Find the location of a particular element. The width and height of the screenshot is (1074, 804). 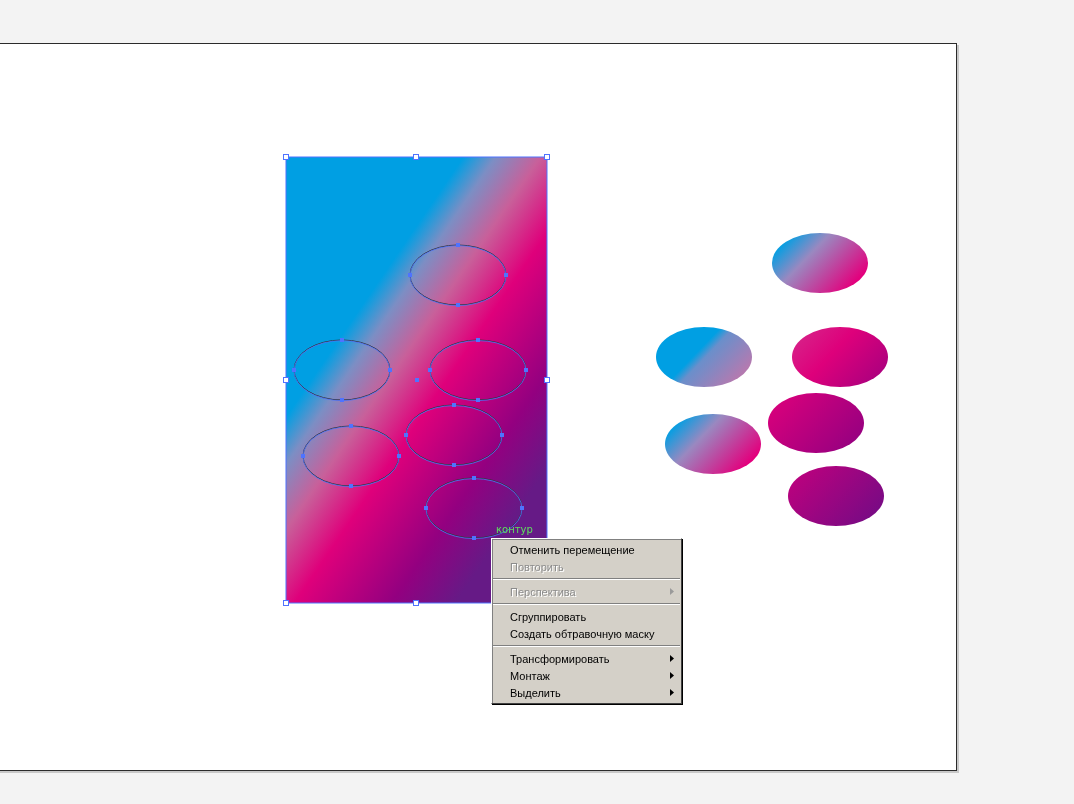

menu-item: Монтаж is located at coordinates (586, 675).